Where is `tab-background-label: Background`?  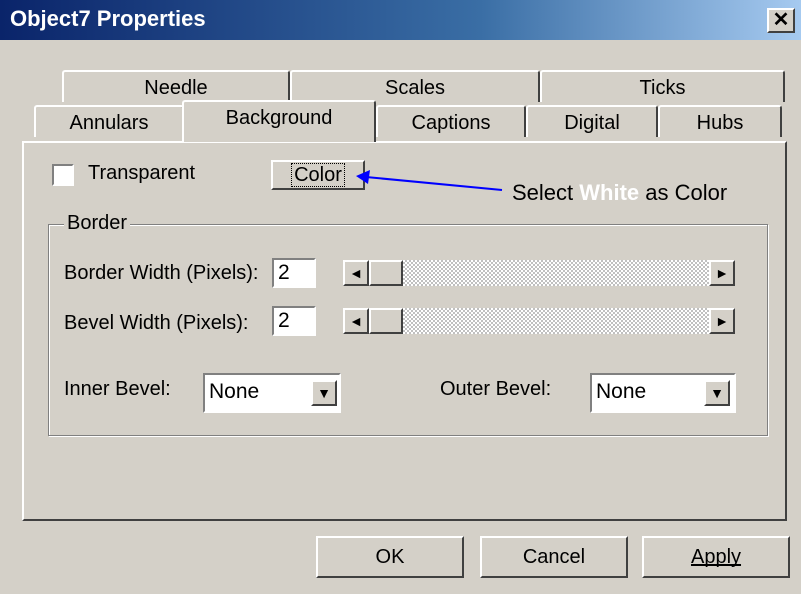
tab-background-label: Background is located at coordinates (279, 118).